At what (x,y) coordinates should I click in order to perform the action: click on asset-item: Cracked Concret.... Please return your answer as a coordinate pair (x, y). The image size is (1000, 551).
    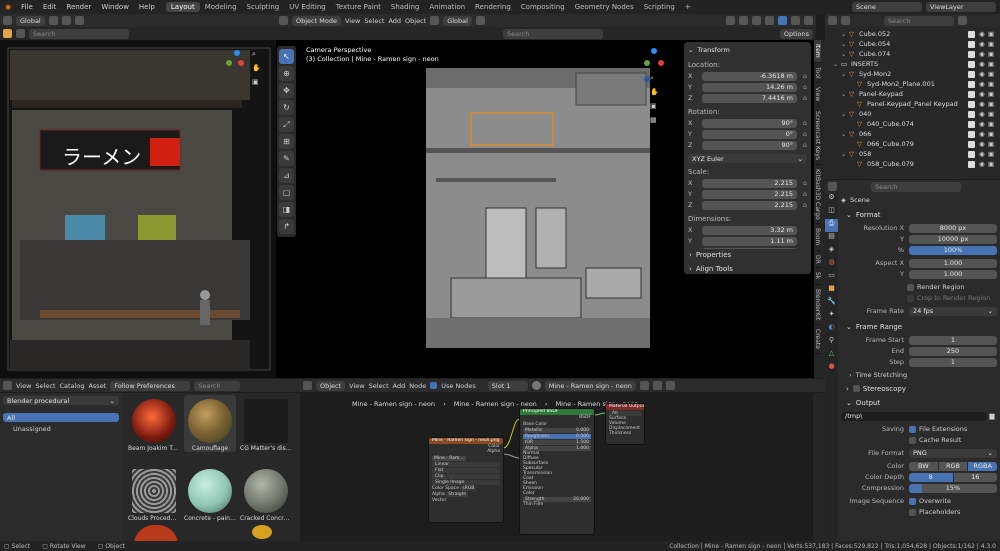
    Looking at the image, I should click on (266, 493).